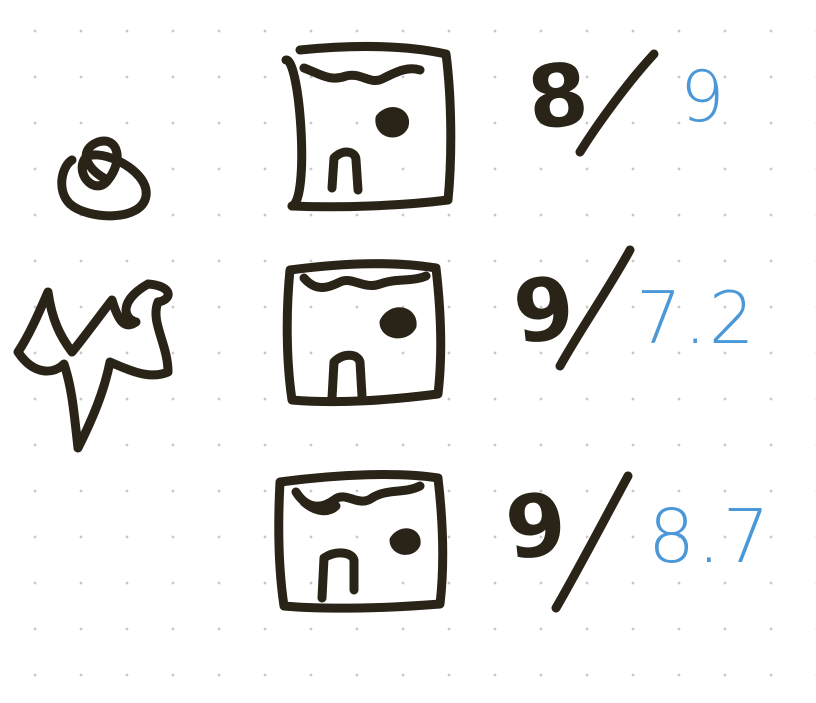  I want to click on first-number-mark-1: 8, so click(557, 97).